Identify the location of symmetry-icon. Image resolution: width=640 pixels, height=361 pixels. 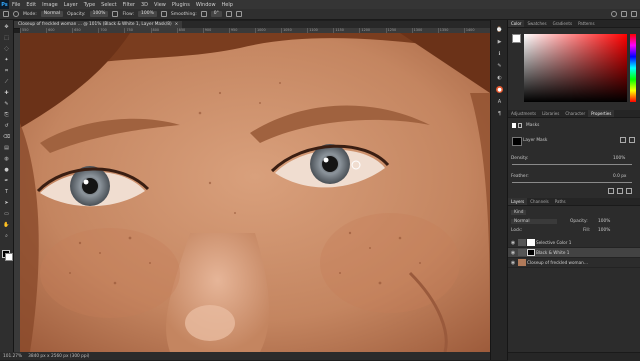
(238, 14).